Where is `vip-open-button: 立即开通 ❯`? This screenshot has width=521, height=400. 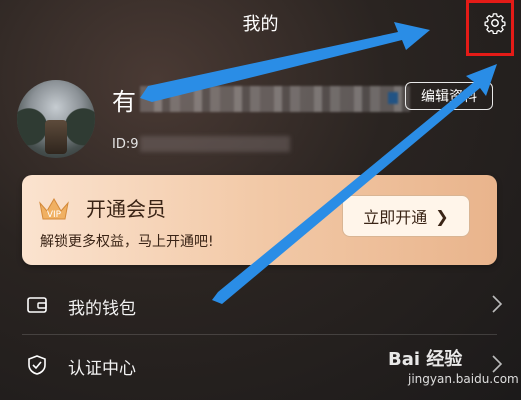 vip-open-button: 立即开通 ❯ is located at coordinates (406, 216).